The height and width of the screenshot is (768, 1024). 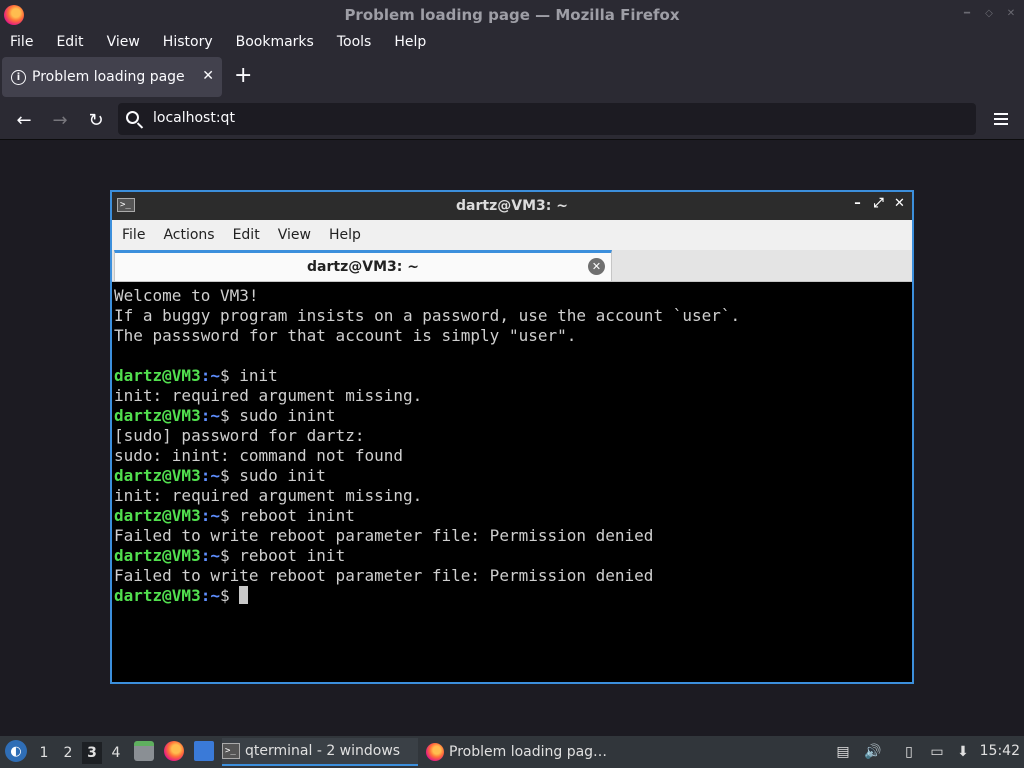 What do you see at coordinates (68, 753) in the screenshot?
I see `workspace-2: 2` at bounding box center [68, 753].